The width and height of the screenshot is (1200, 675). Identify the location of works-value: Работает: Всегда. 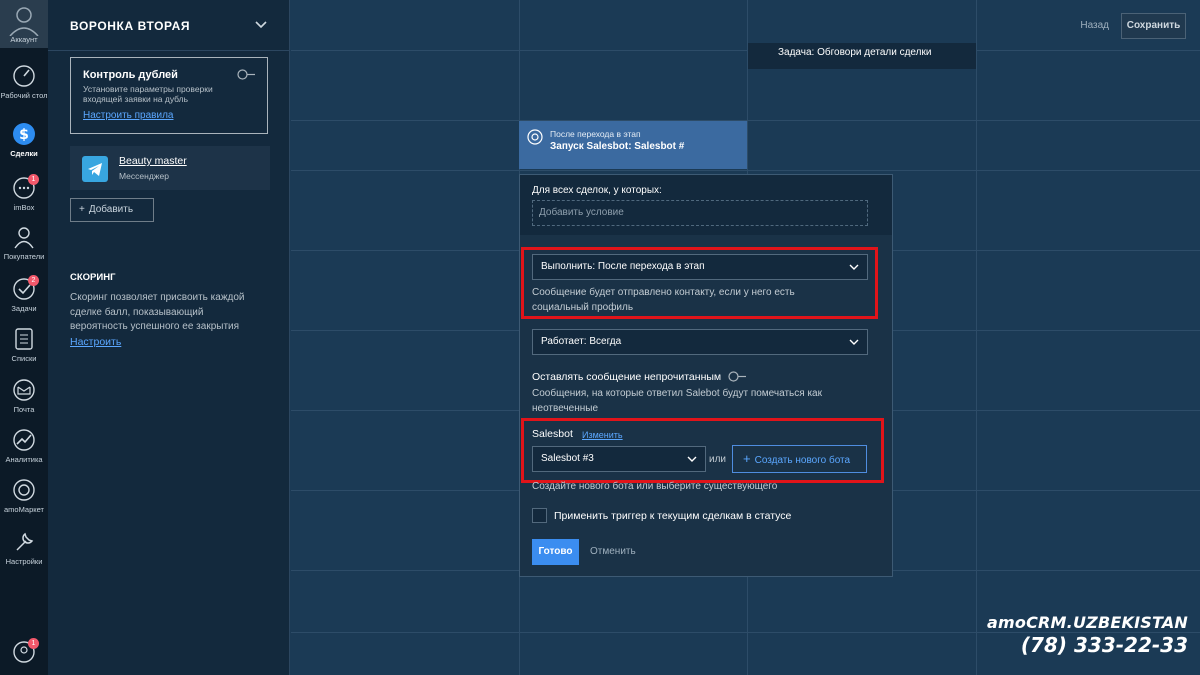
(581, 341).